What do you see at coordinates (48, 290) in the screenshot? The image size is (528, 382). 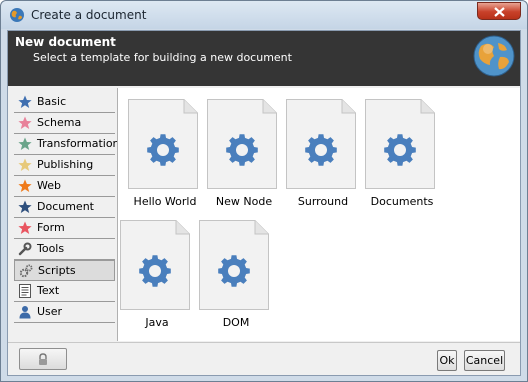 I see `sidebar-item-label: Text` at bounding box center [48, 290].